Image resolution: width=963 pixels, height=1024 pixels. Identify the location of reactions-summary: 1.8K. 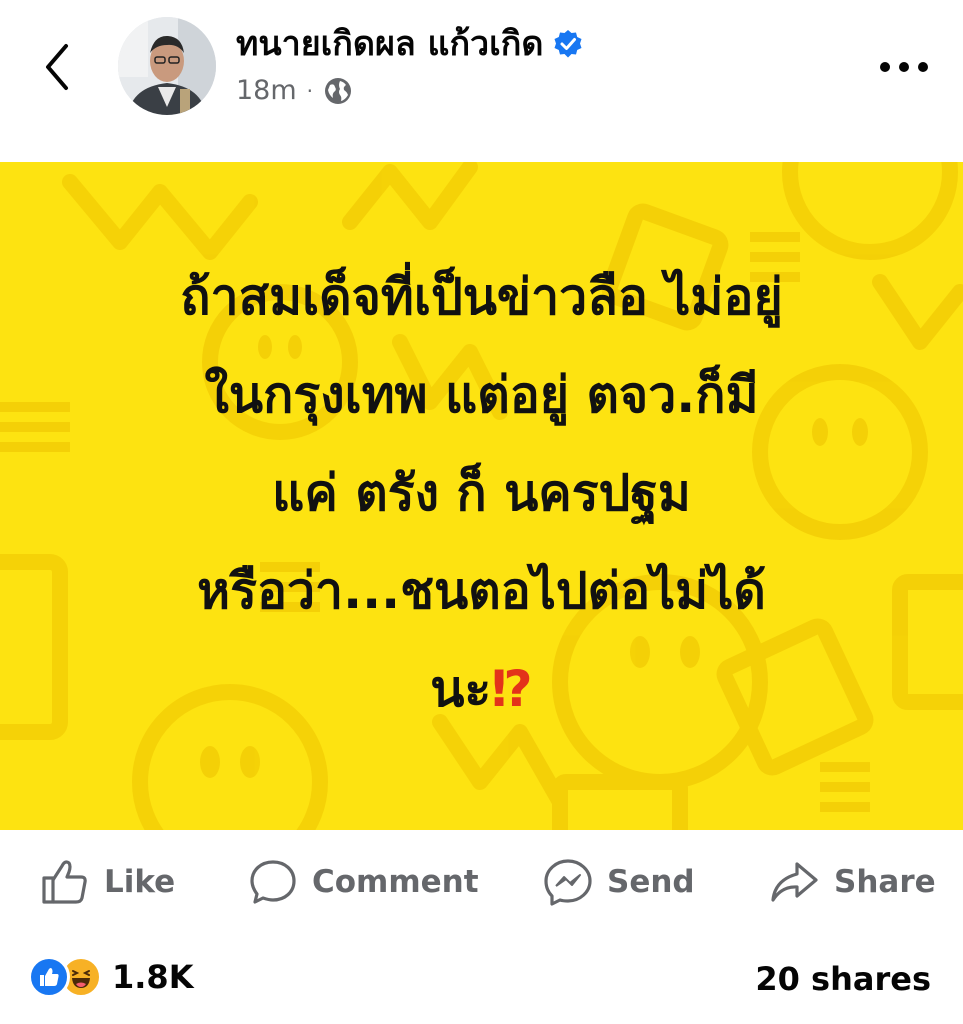
(110, 977).